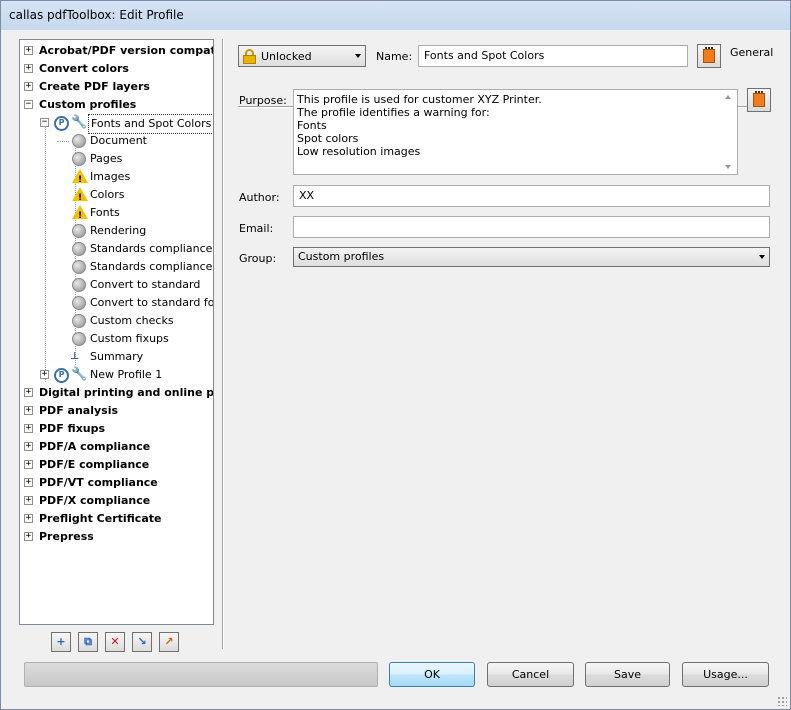  I want to click on name-label: Name:, so click(394, 56).